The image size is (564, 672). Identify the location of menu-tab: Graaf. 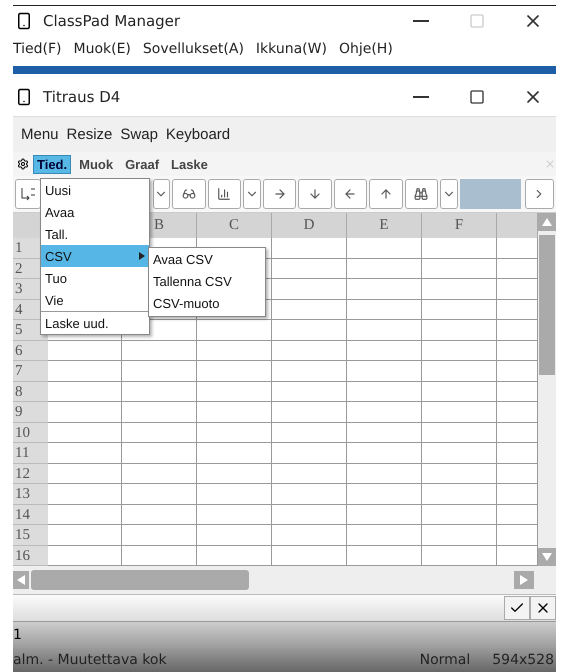
(142, 164).